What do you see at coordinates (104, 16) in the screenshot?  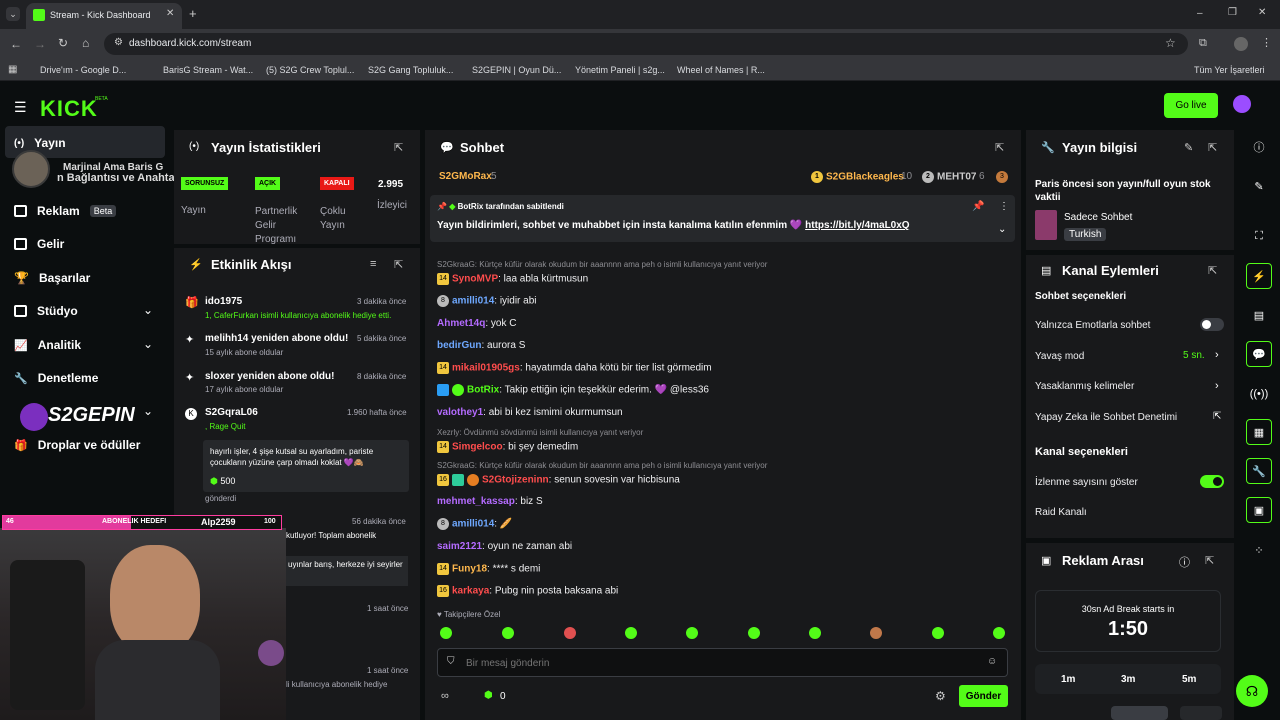 I see `browser-tab: Stream - Kick Dashboard ✕` at bounding box center [104, 16].